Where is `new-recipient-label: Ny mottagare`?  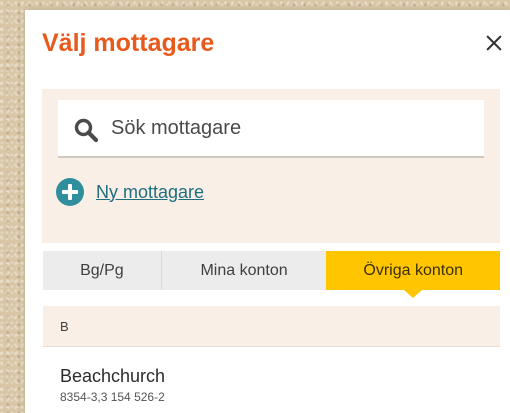
new-recipient-label: Ny mottagare is located at coordinates (150, 191).